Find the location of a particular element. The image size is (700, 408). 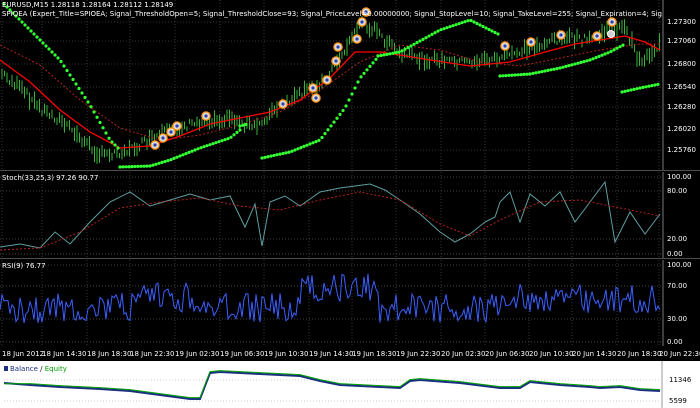

price-tick-3: 1.26800 is located at coordinates (681, 64).